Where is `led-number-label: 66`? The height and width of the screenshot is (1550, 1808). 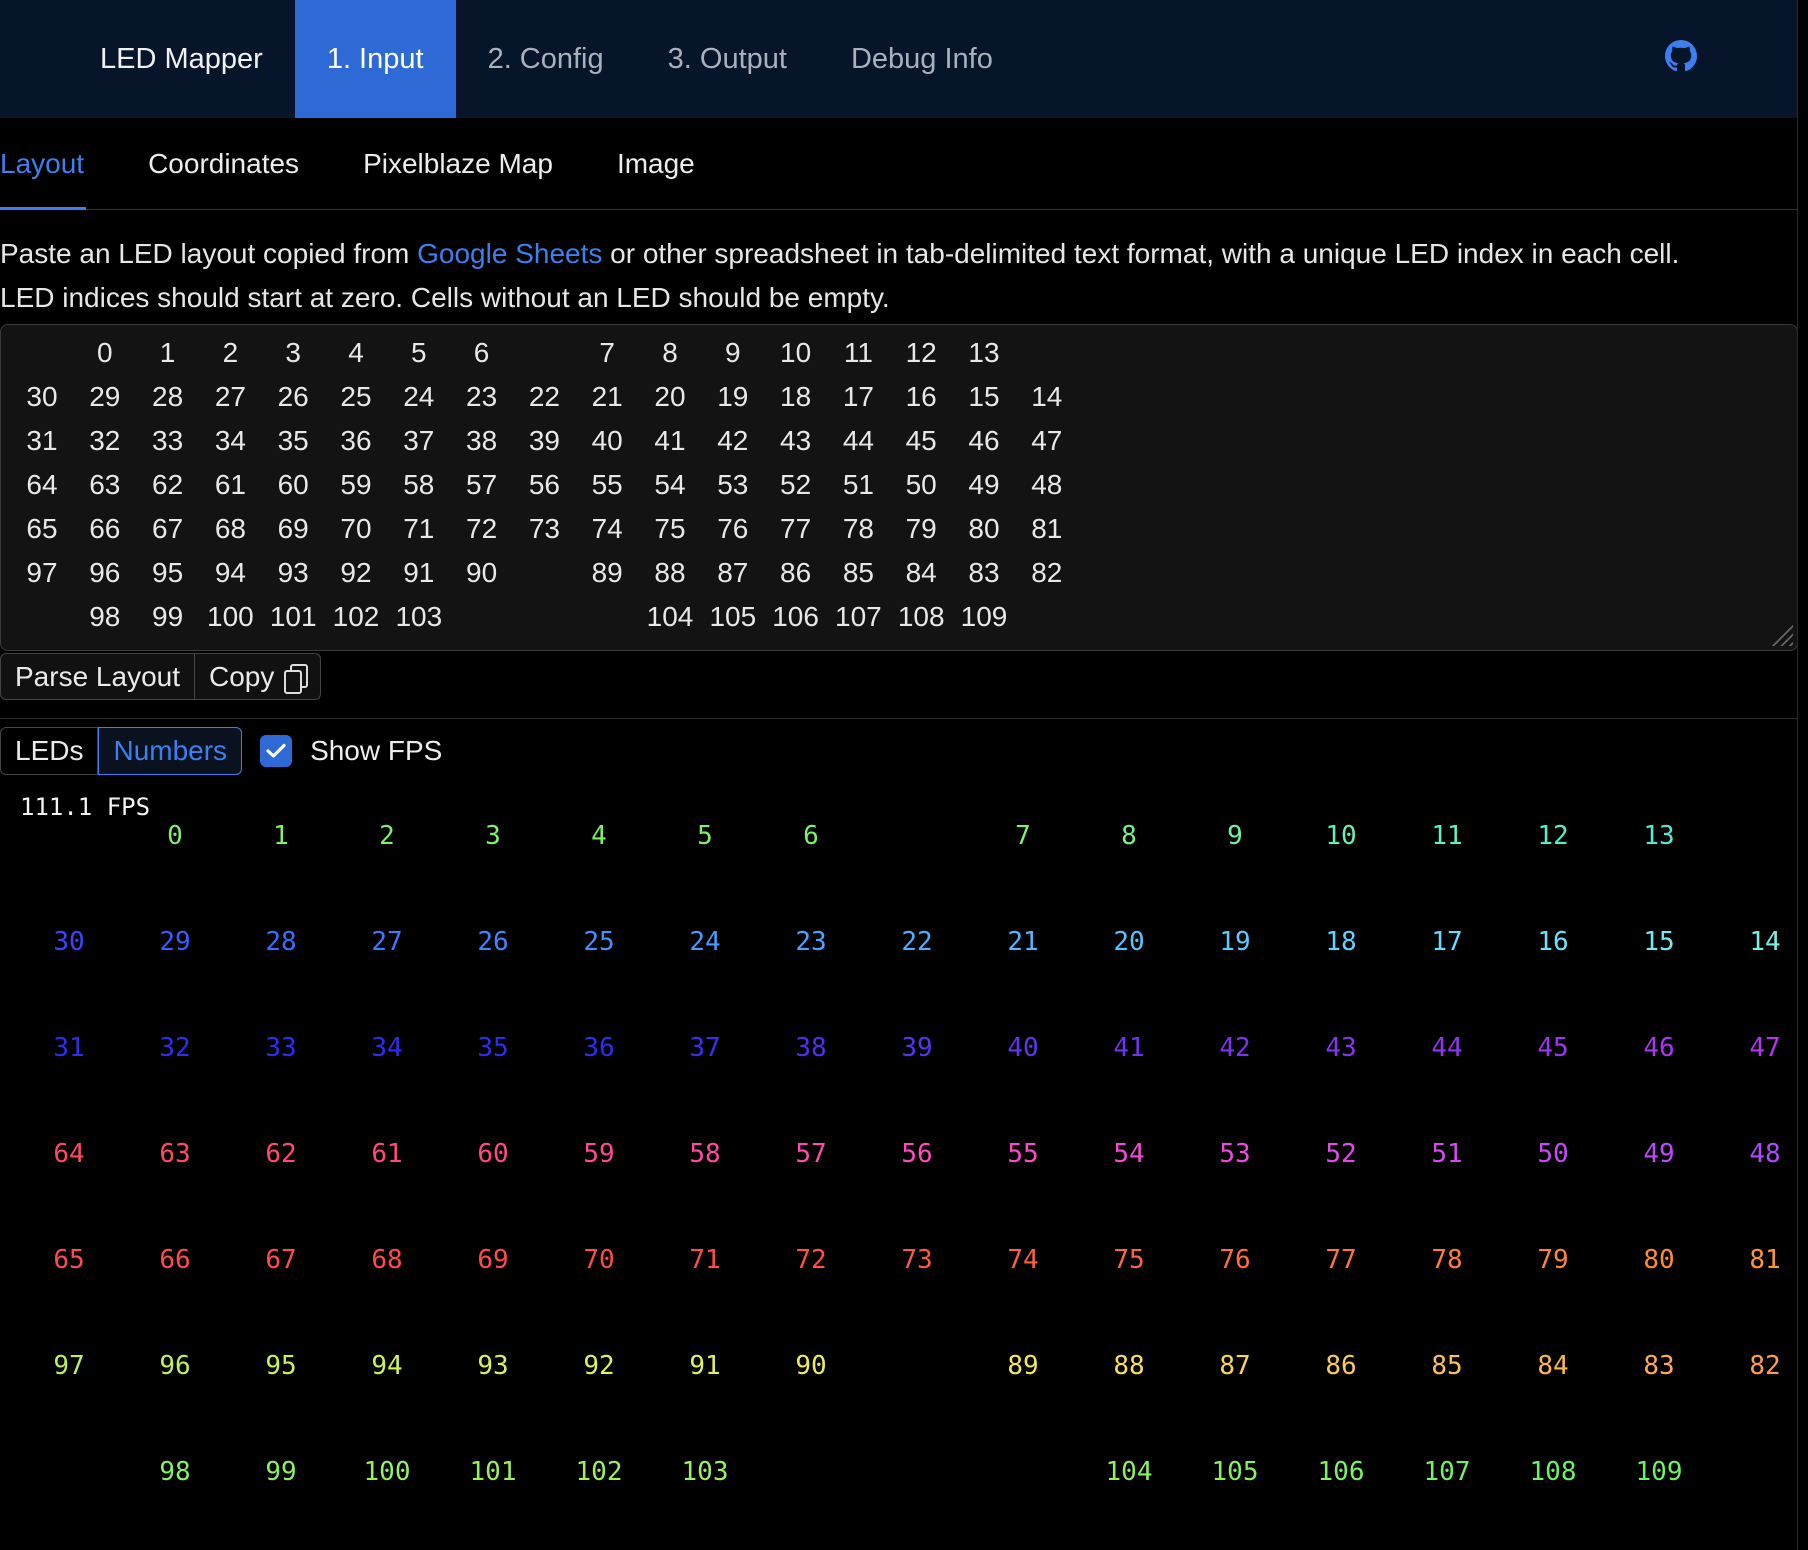 led-number-label: 66 is located at coordinates (175, 1260).